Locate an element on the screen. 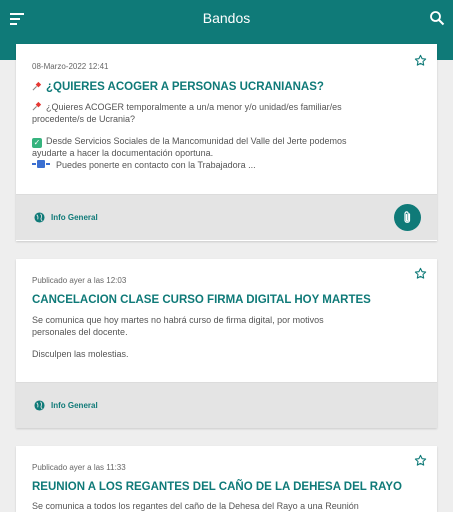  paperclip-icon is located at coordinates (407, 217).